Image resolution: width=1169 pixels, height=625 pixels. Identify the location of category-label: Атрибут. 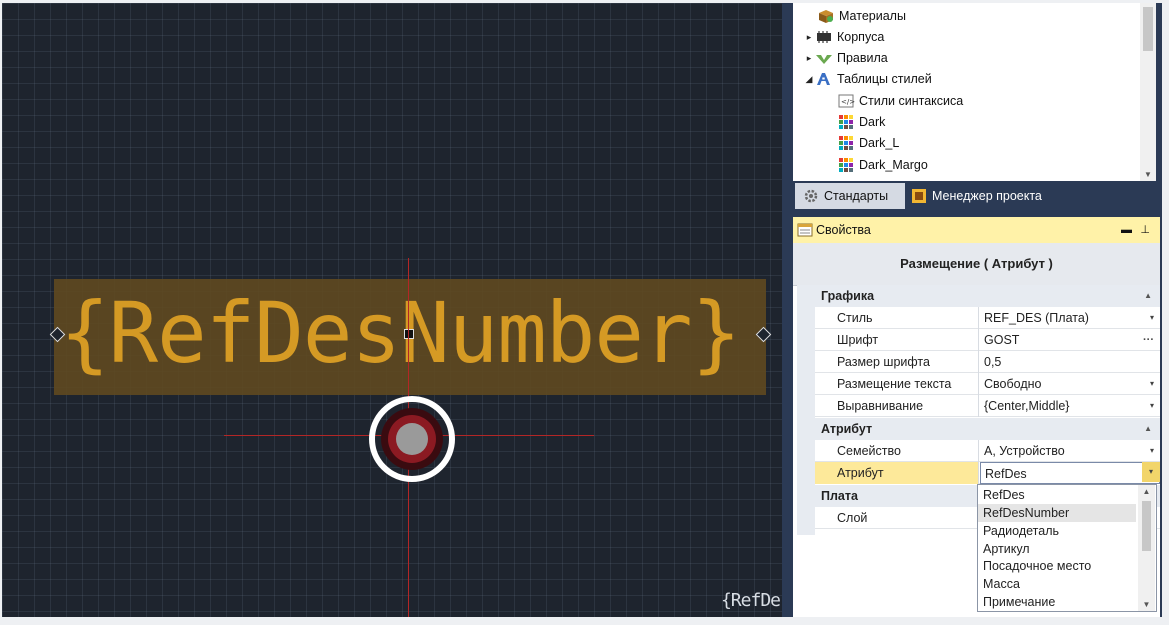
(847, 429).